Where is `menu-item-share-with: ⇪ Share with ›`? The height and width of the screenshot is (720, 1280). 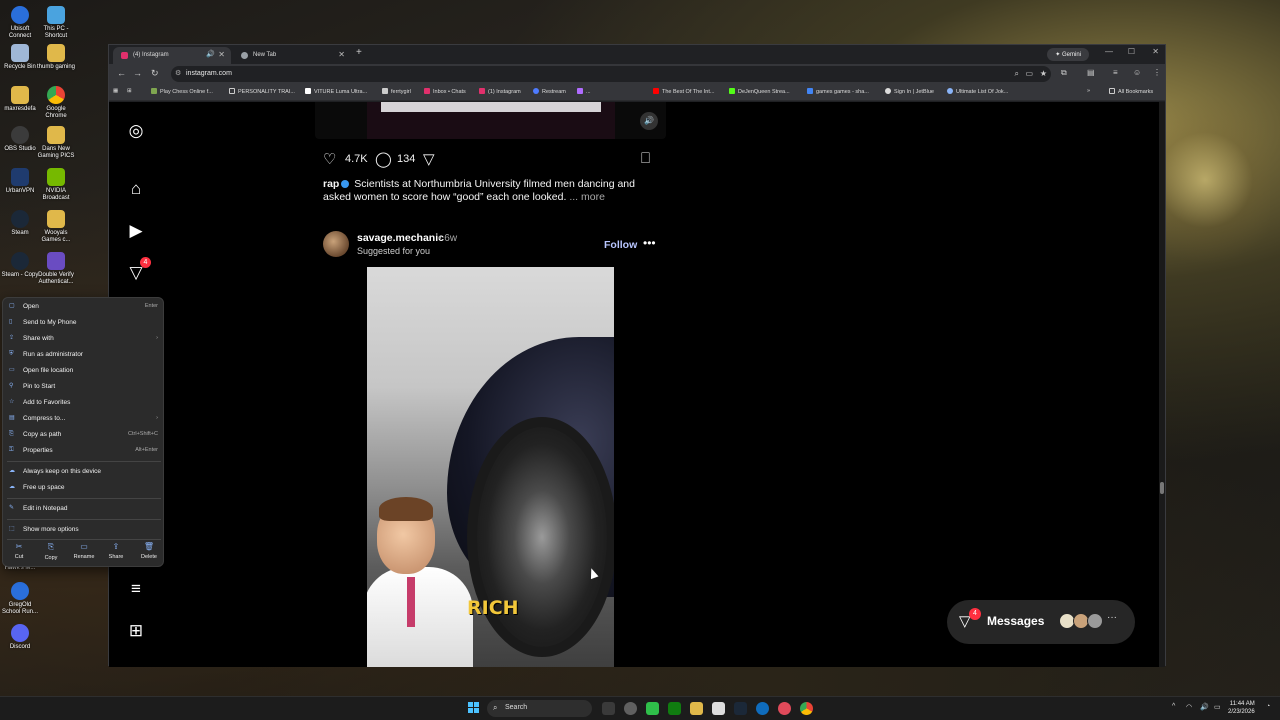 menu-item-share-with: ⇪ Share with › is located at coordinates (84, 339).